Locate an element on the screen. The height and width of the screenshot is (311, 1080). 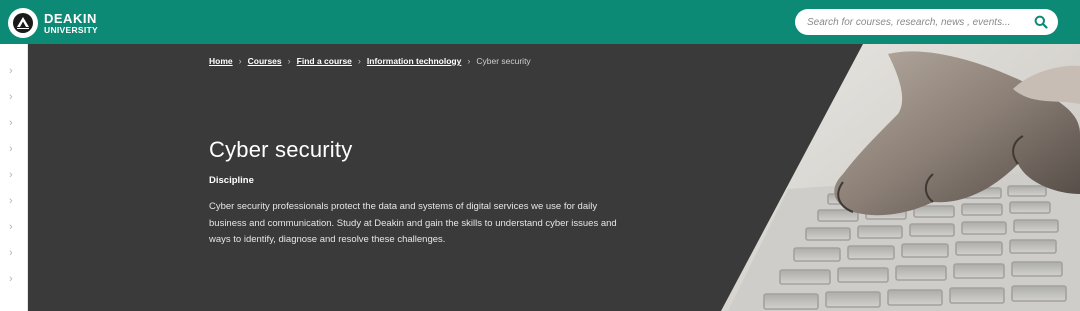
breadcrumb-link-home: Home is located at coordinates (221, 61).